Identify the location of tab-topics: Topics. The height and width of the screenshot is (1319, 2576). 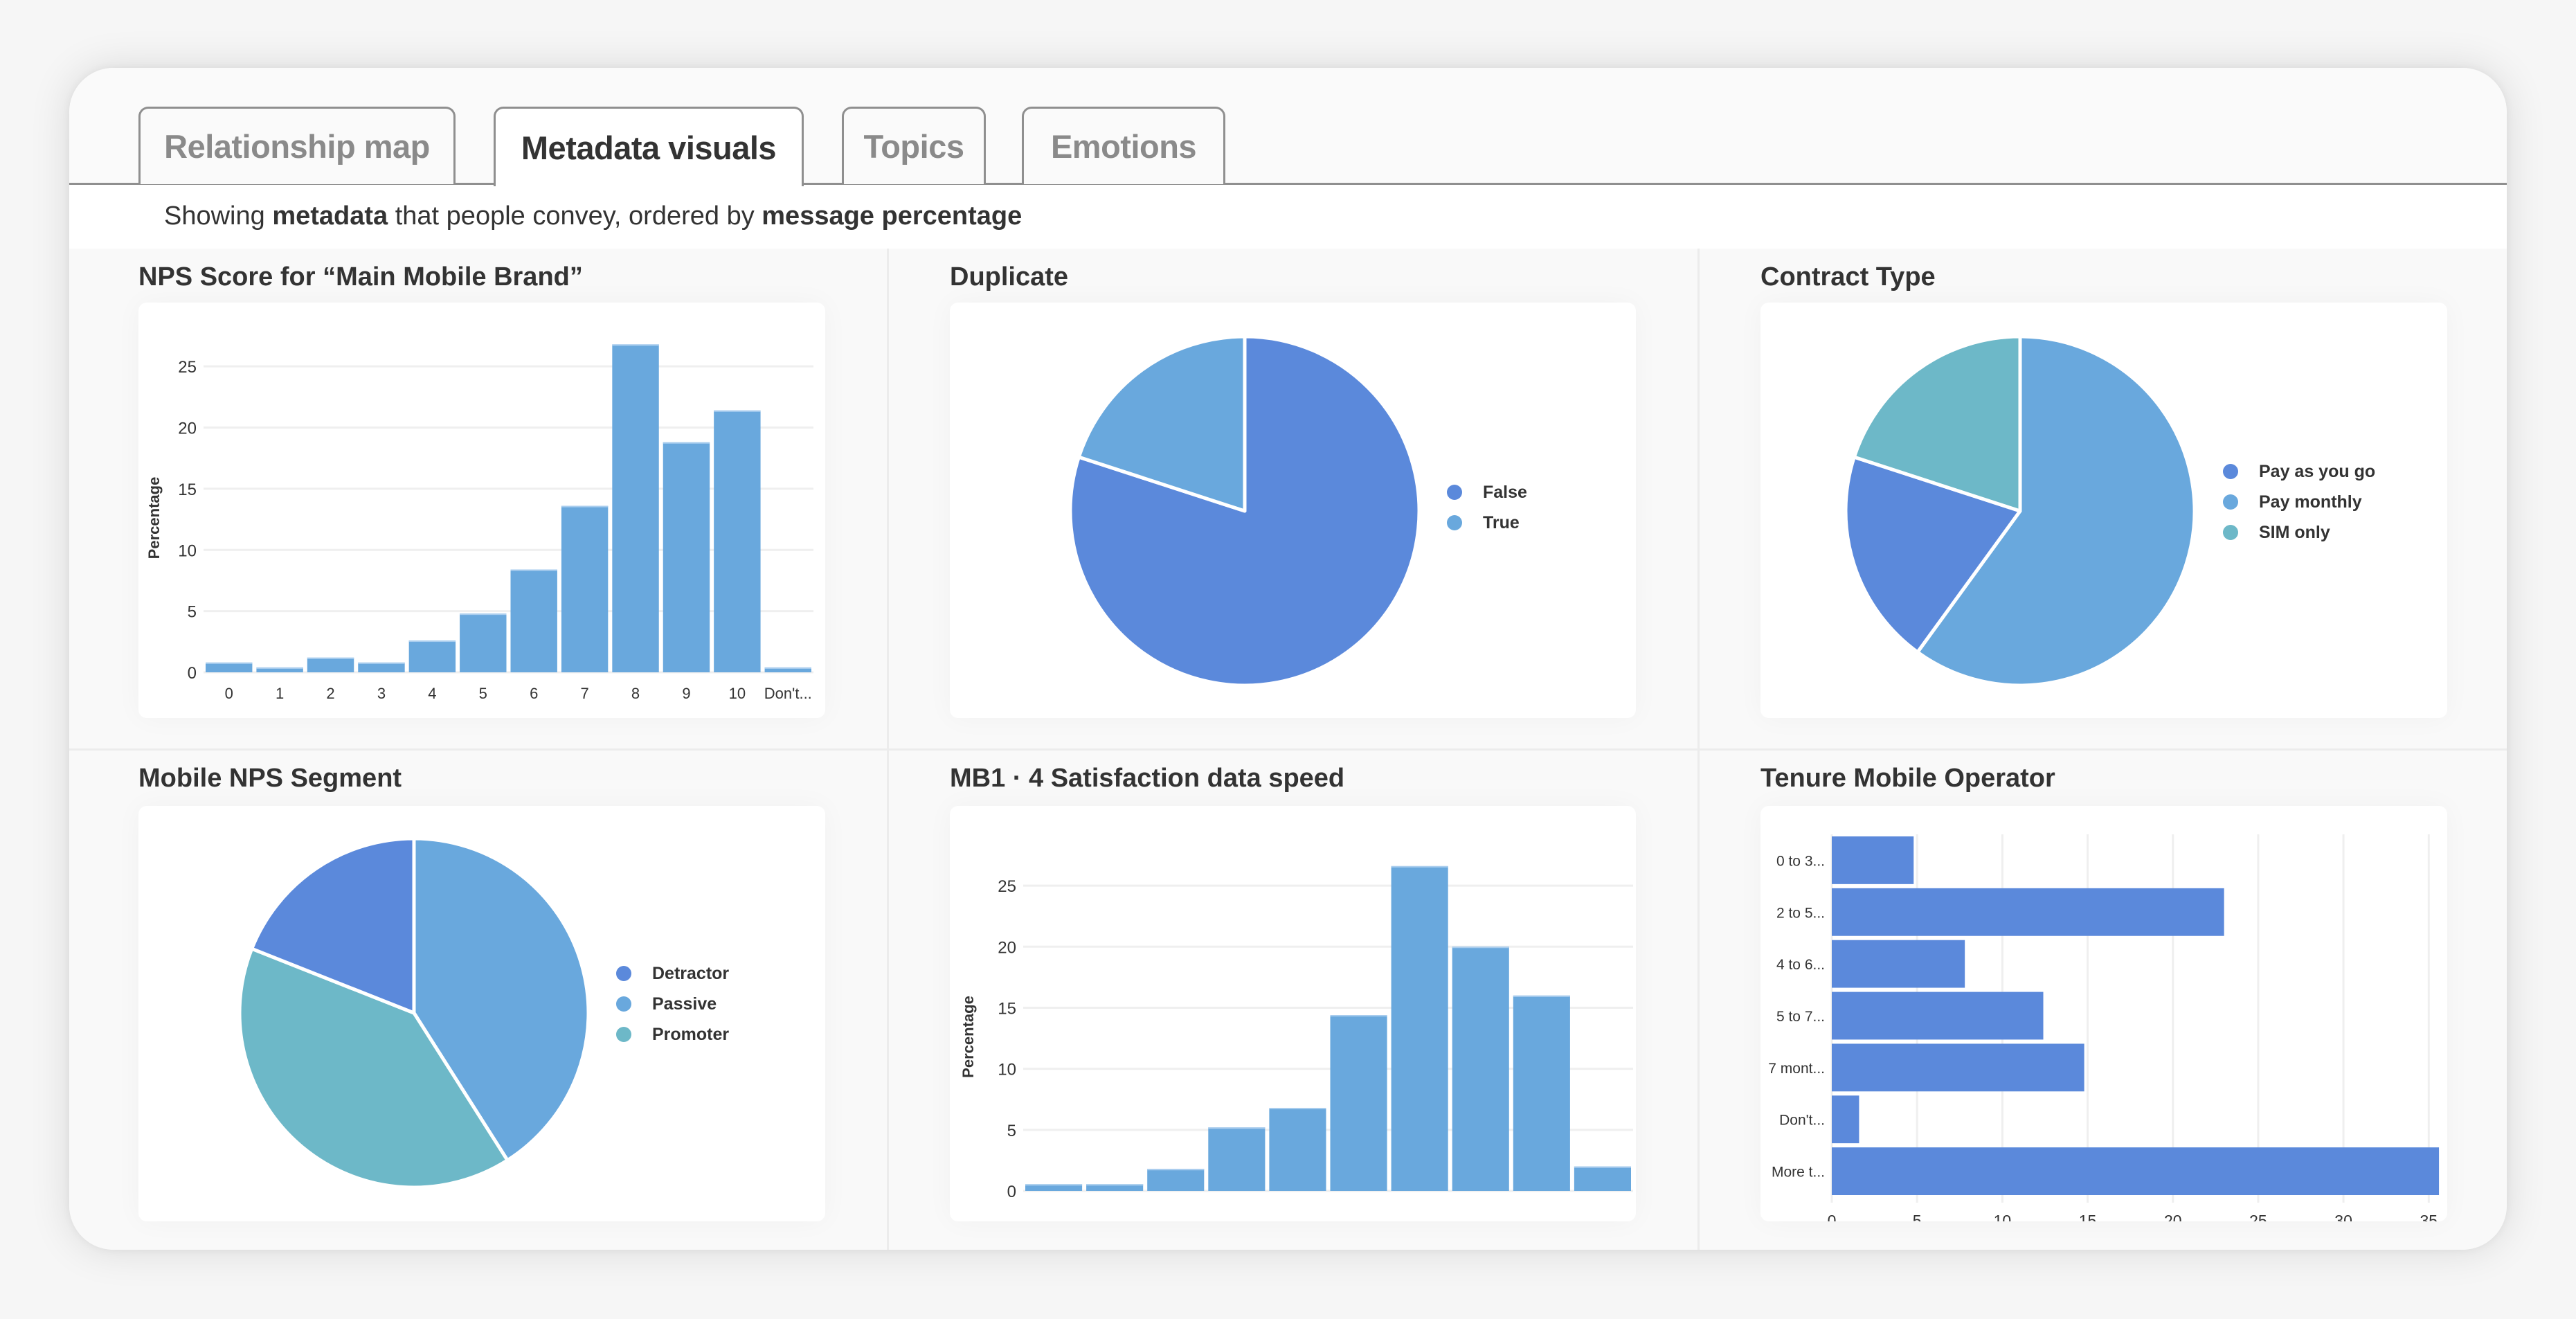
(914, 145).